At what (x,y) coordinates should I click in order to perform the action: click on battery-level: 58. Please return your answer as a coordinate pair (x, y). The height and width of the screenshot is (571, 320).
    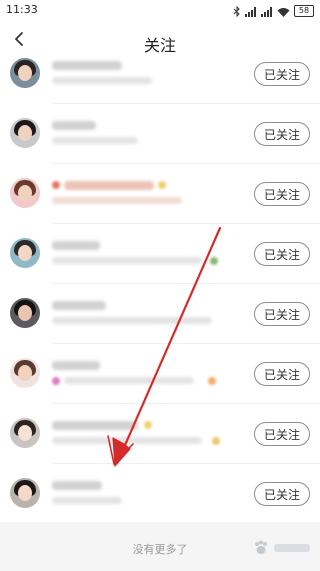
    Looking at the image, I should click on (304, 10).